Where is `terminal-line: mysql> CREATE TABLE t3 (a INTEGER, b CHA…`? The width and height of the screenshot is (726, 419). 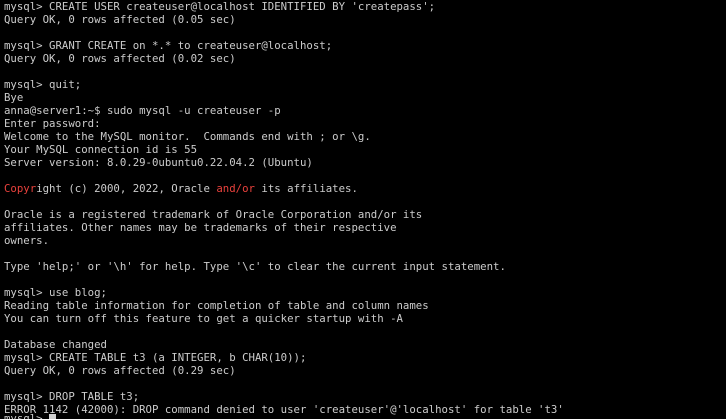 terminal-line: mysql> CREATE TABLE t3 (a INTEGER, b CHA… is located at coordinates (365, 357).